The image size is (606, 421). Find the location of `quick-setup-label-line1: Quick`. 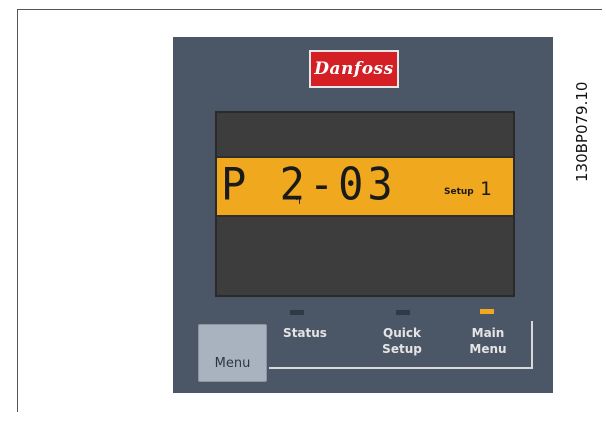

quick-setup-label-line1: Quick is located at coordinates (402, 333).